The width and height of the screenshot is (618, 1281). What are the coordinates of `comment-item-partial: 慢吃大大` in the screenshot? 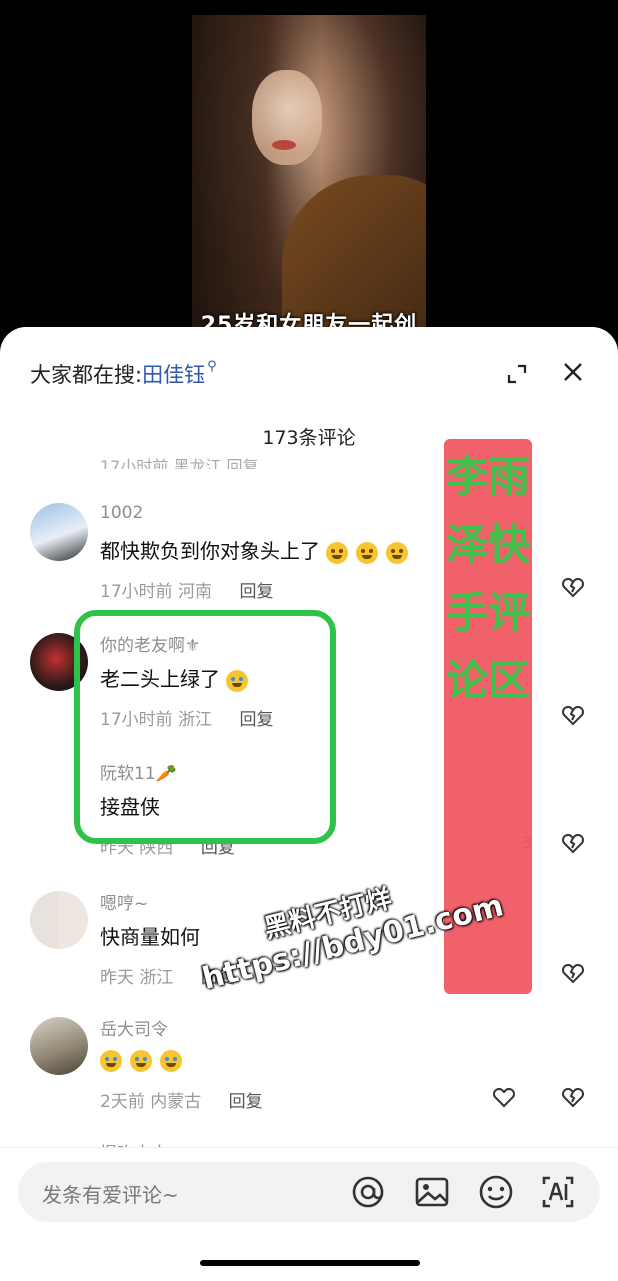 It's located at (309, 1143).